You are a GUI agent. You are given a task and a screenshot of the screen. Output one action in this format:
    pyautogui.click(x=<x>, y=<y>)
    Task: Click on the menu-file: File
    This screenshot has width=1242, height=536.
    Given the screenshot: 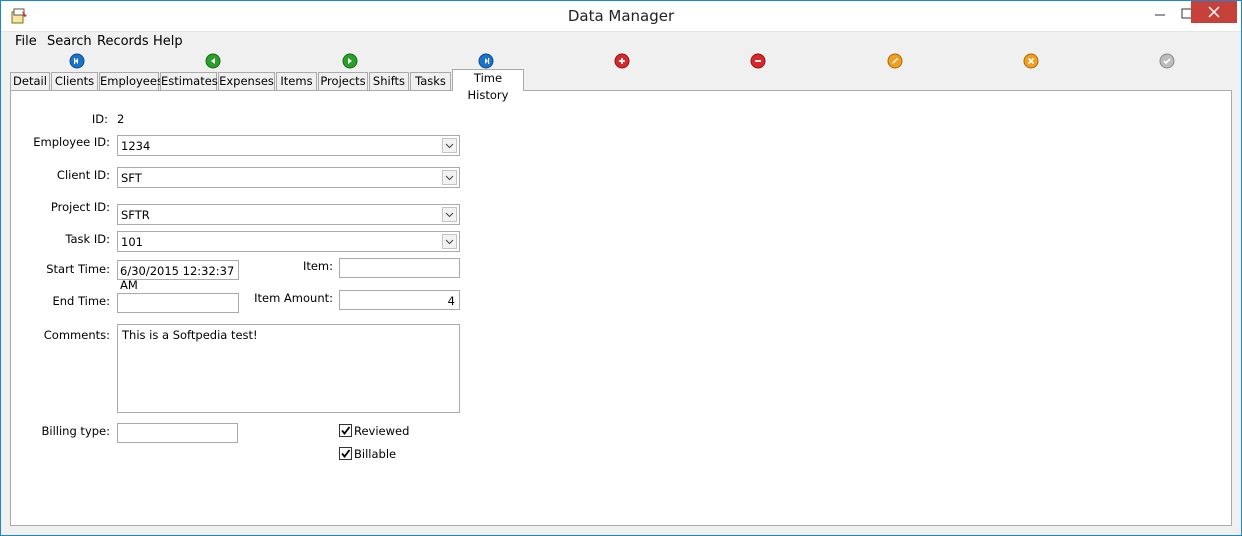 What is the action you would take?
    pyautogui.click(x=26, y=41)
    